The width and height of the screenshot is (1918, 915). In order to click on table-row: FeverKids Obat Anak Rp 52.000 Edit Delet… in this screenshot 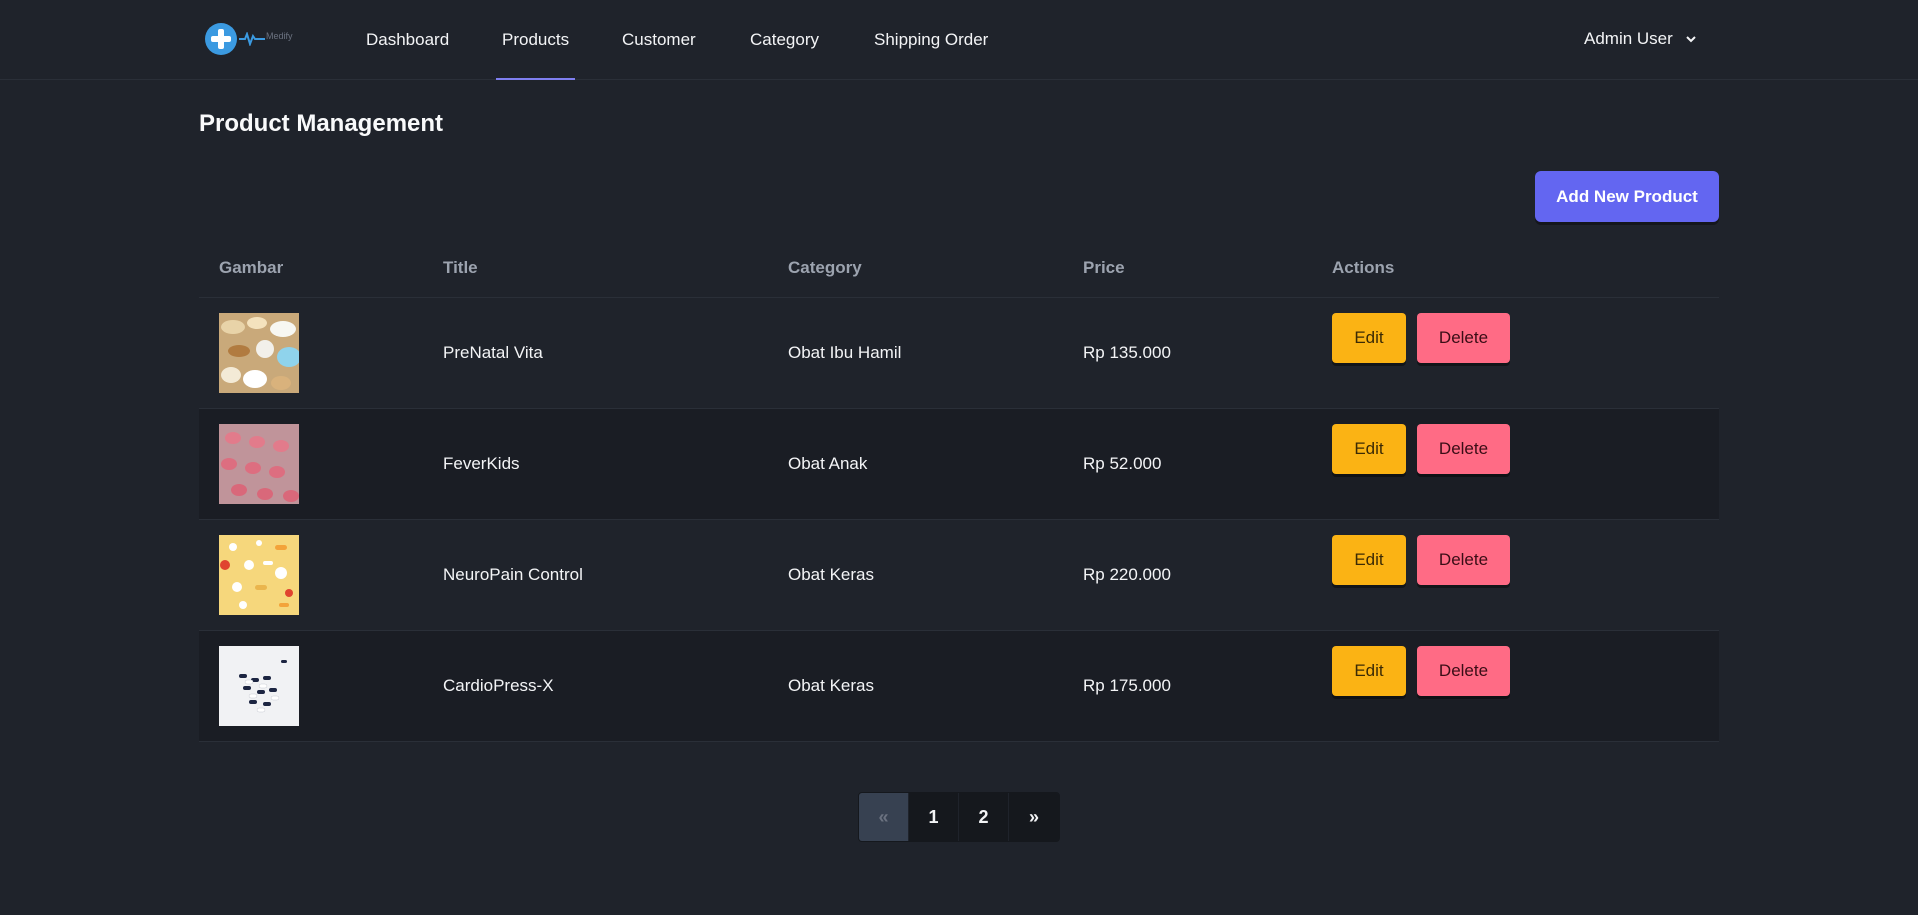, I will do `click(959, 464)`.